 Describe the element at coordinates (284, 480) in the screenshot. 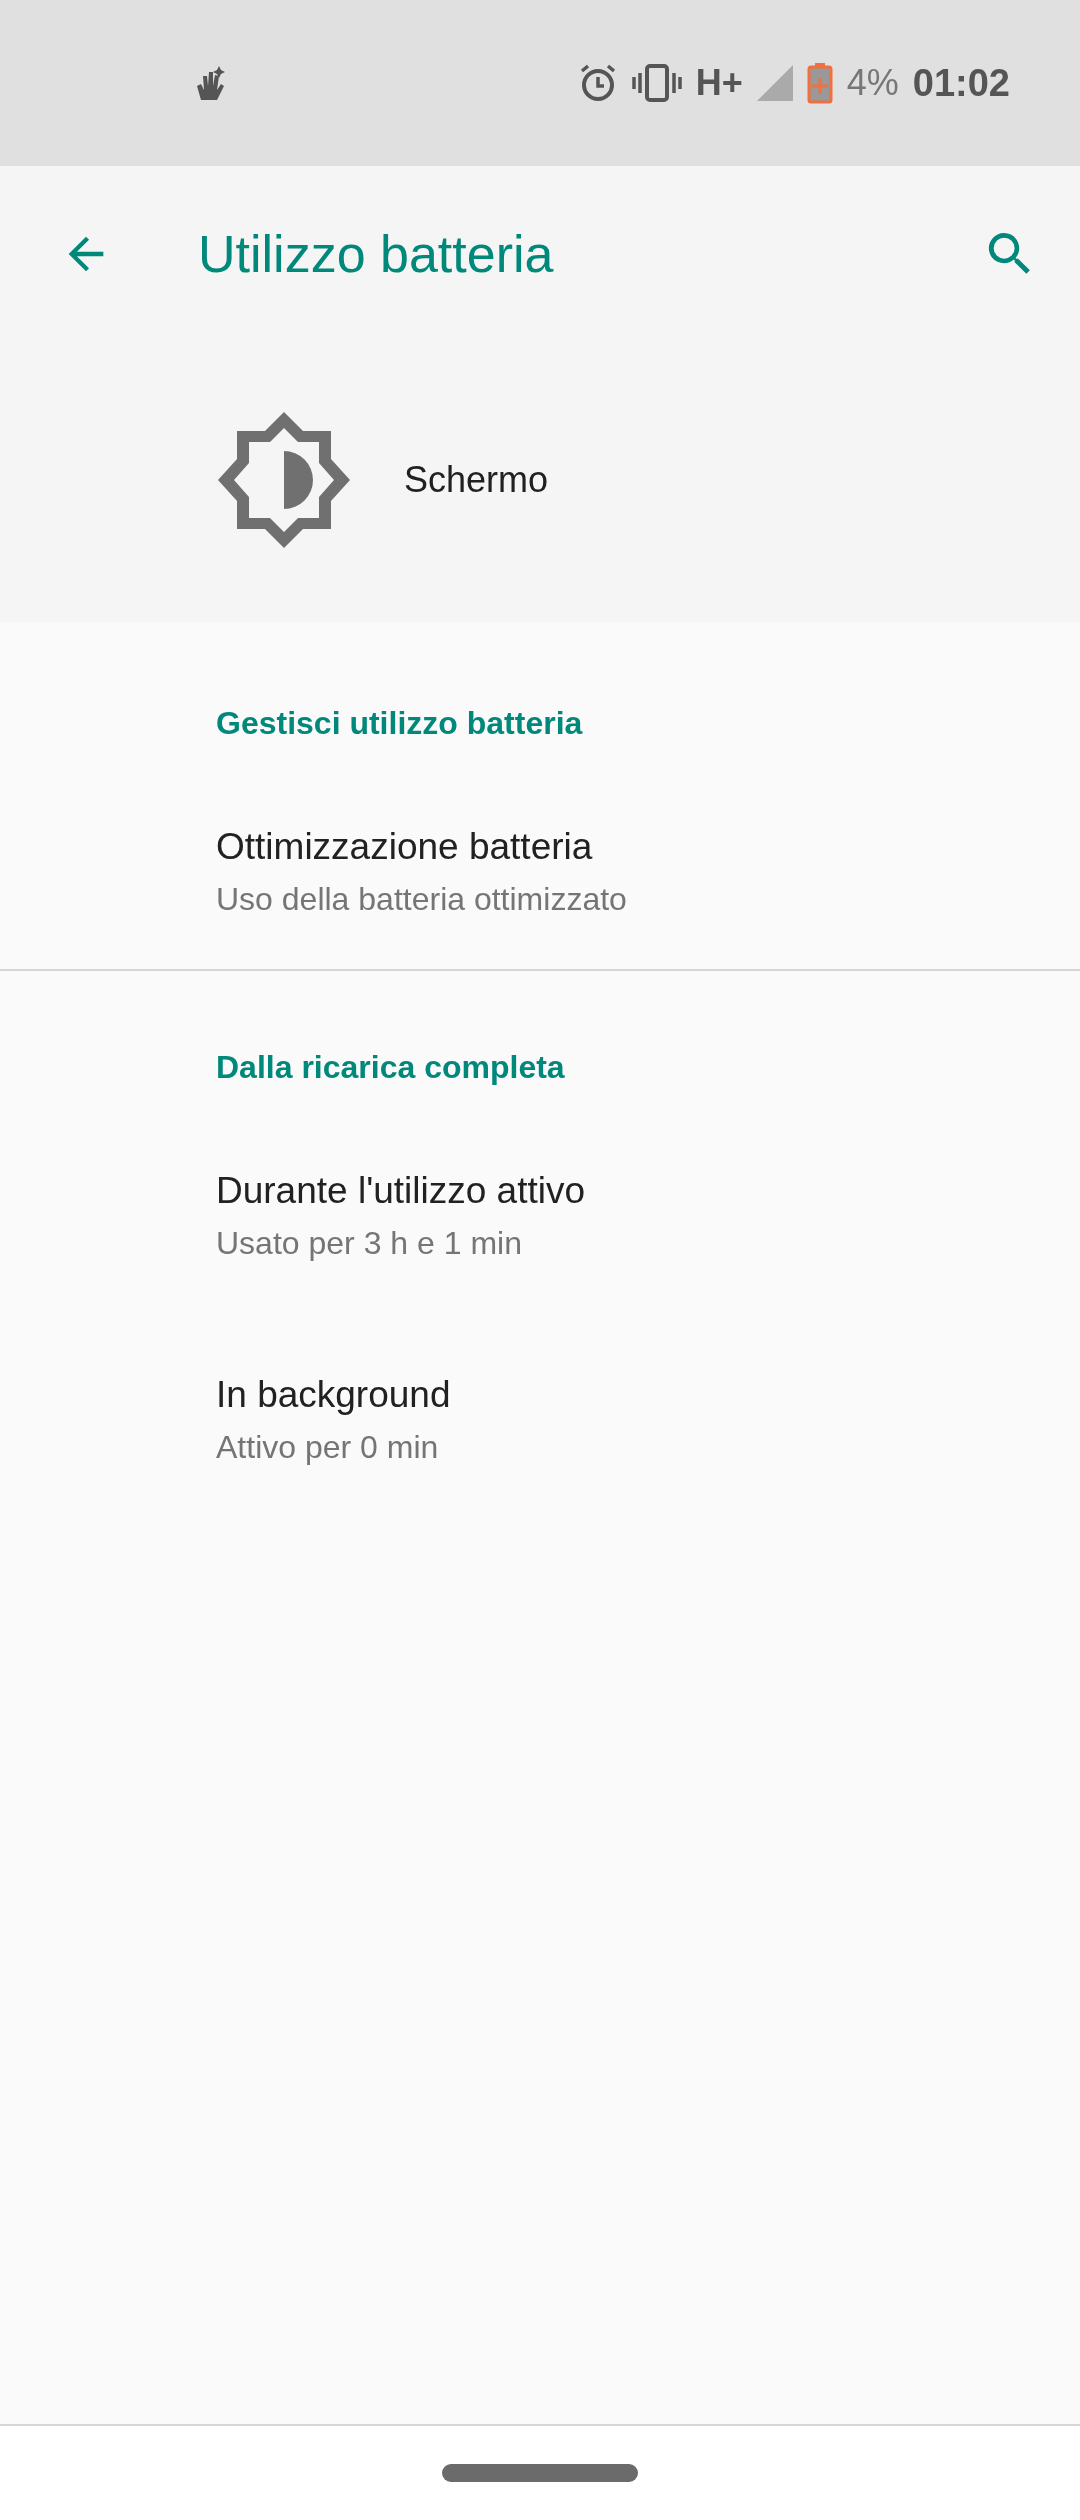

I see `brightness-icon` at that location.